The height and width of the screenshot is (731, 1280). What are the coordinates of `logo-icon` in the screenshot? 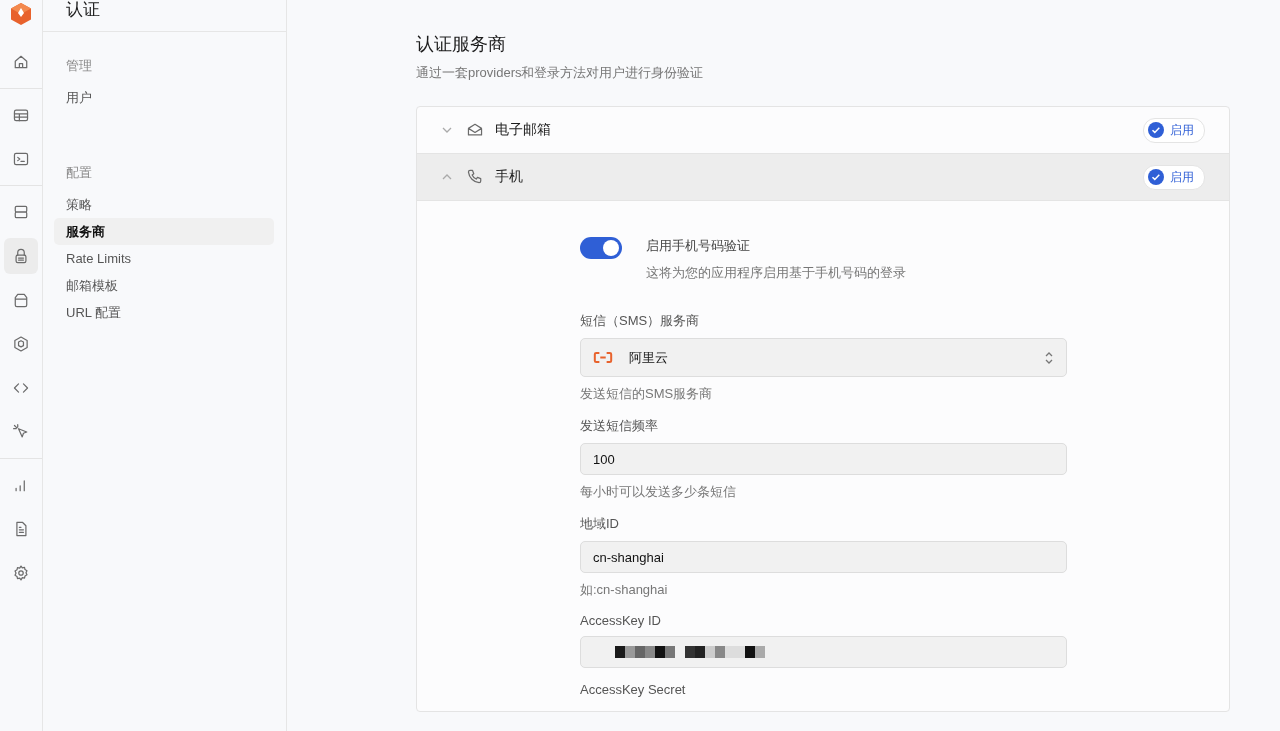 It's located at (21, 14).